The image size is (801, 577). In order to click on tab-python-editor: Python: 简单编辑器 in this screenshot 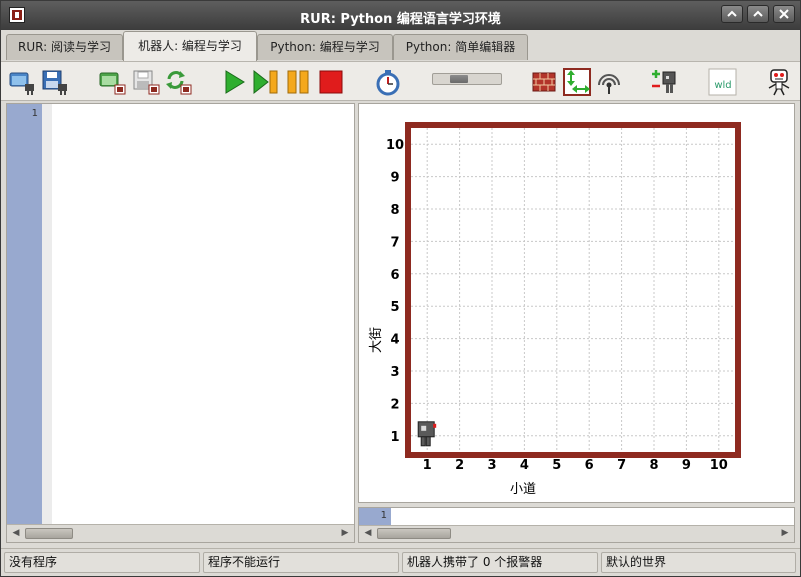, I will do `click(460, 47)`.